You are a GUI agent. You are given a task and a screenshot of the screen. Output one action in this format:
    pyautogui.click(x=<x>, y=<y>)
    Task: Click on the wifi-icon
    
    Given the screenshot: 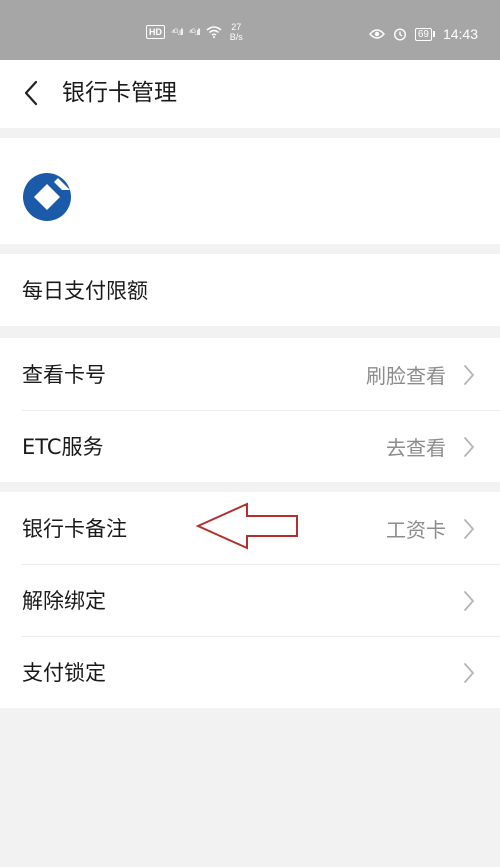 What is the action you would take?
    pyautogui.click(x=214, y=32)
    